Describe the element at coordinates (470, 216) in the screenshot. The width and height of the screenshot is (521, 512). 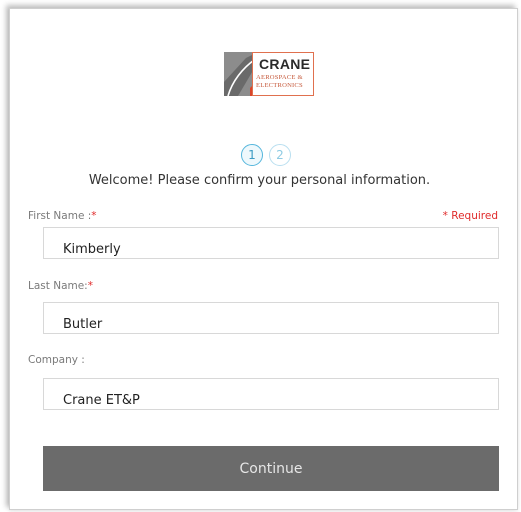
I see `required-note: * Required` at that location.